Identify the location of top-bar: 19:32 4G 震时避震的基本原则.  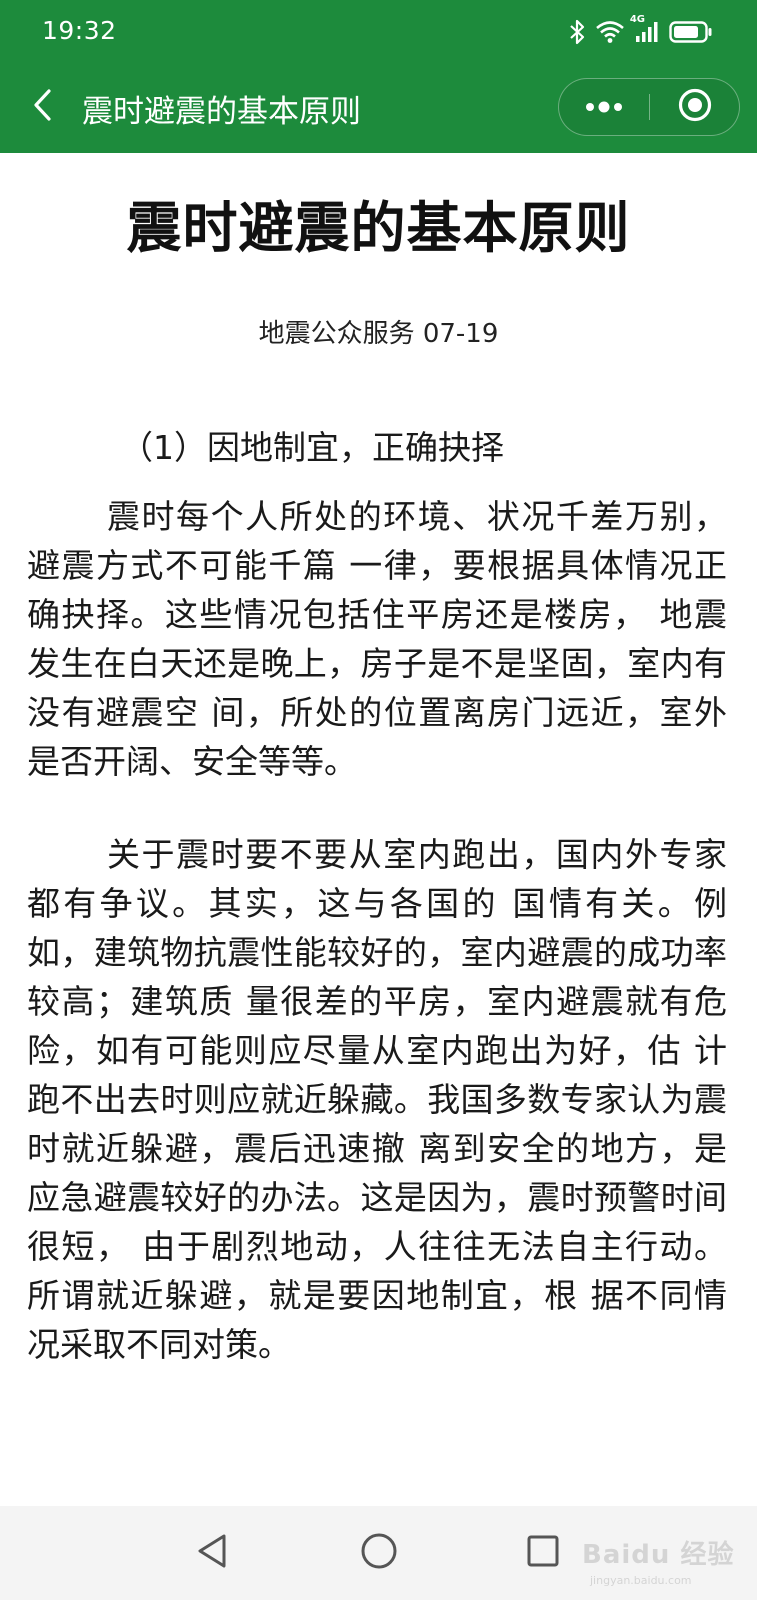
(378, 76).